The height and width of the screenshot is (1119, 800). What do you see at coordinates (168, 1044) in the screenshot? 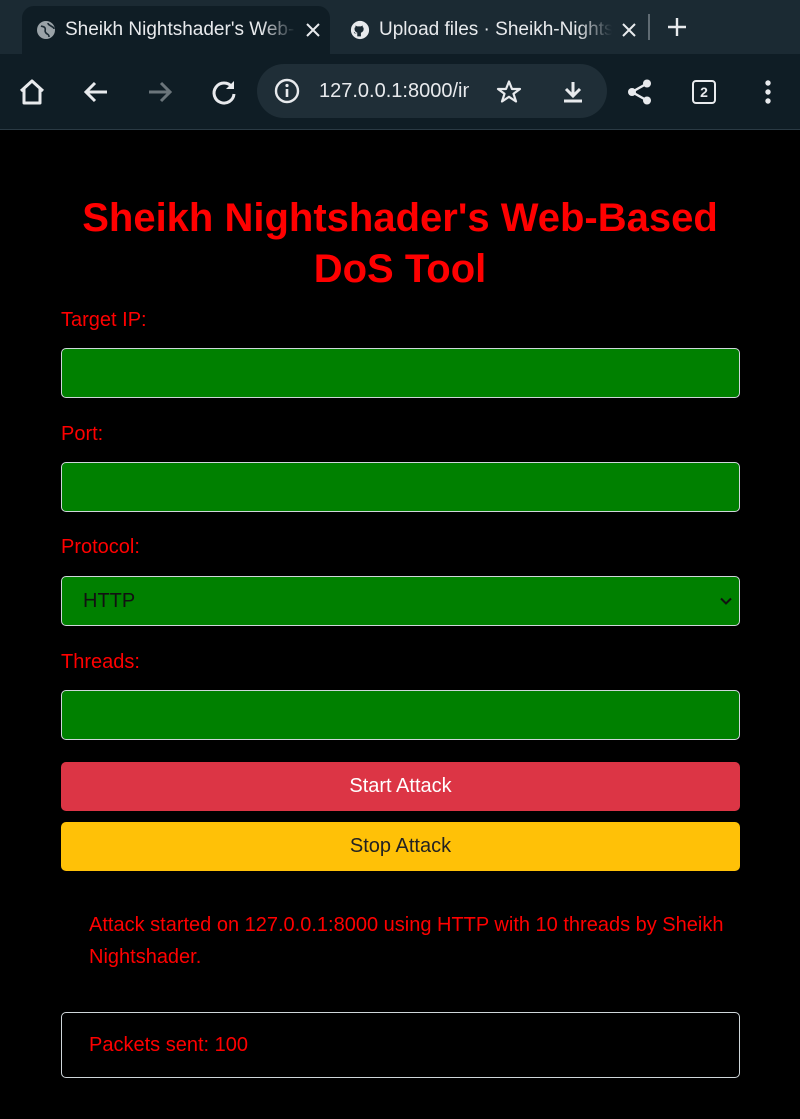
I see `packets-sent-text: Packets sent: 100` at bounding box center [168, 1044].